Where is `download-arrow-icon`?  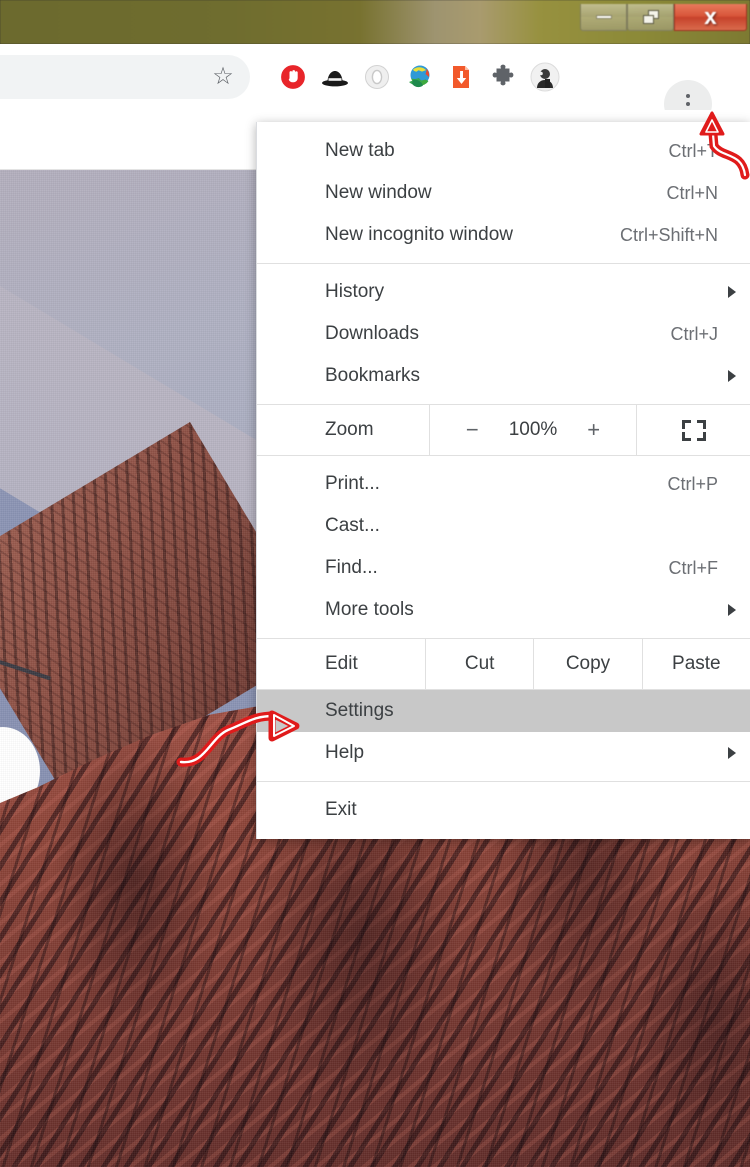
download-arrow-icon is located at coordinates (461, 77).